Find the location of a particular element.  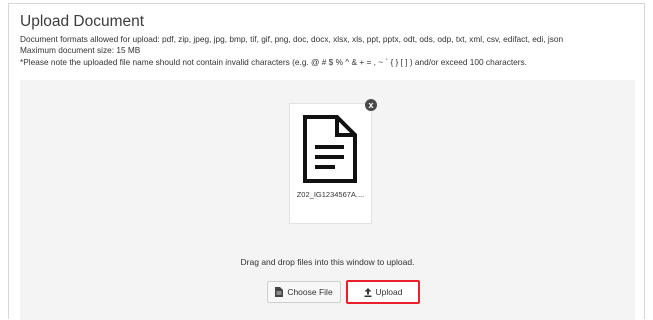

remove-file-button: x is located at coordinates (371, 105).